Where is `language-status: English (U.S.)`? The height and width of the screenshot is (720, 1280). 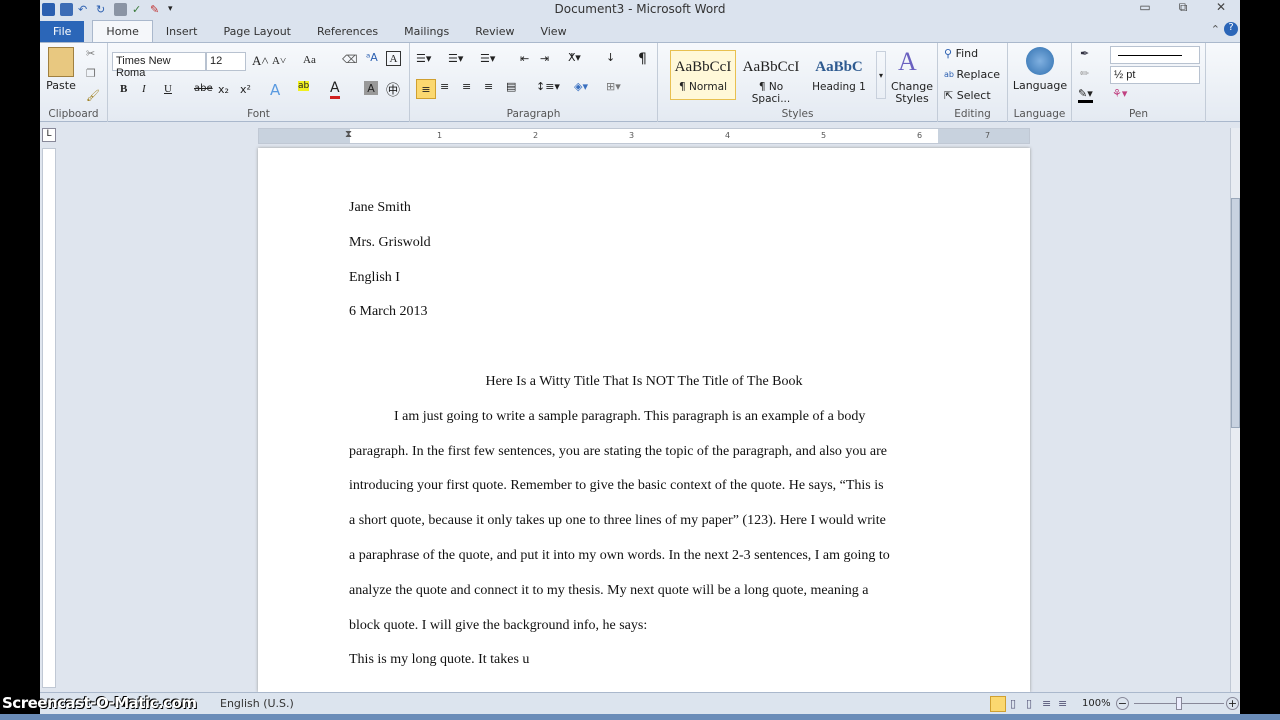 language-status: English (U.S.) is located at coordinates (257, 703).